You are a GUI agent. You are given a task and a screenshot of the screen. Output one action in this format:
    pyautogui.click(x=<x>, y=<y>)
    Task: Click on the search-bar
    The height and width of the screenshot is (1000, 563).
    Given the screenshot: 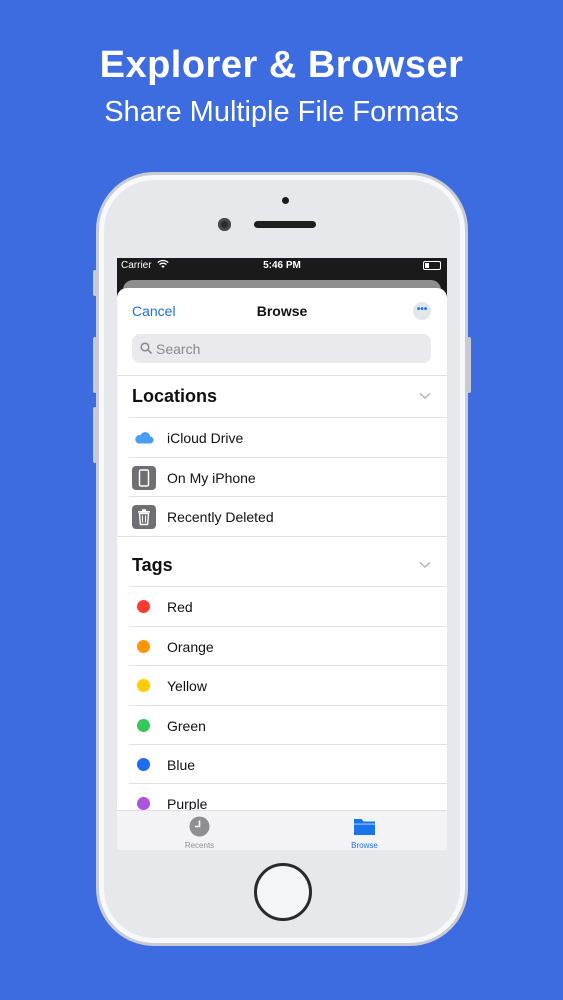 What is the action you would take?
    pyautogui.click(x=281, y=348)
    